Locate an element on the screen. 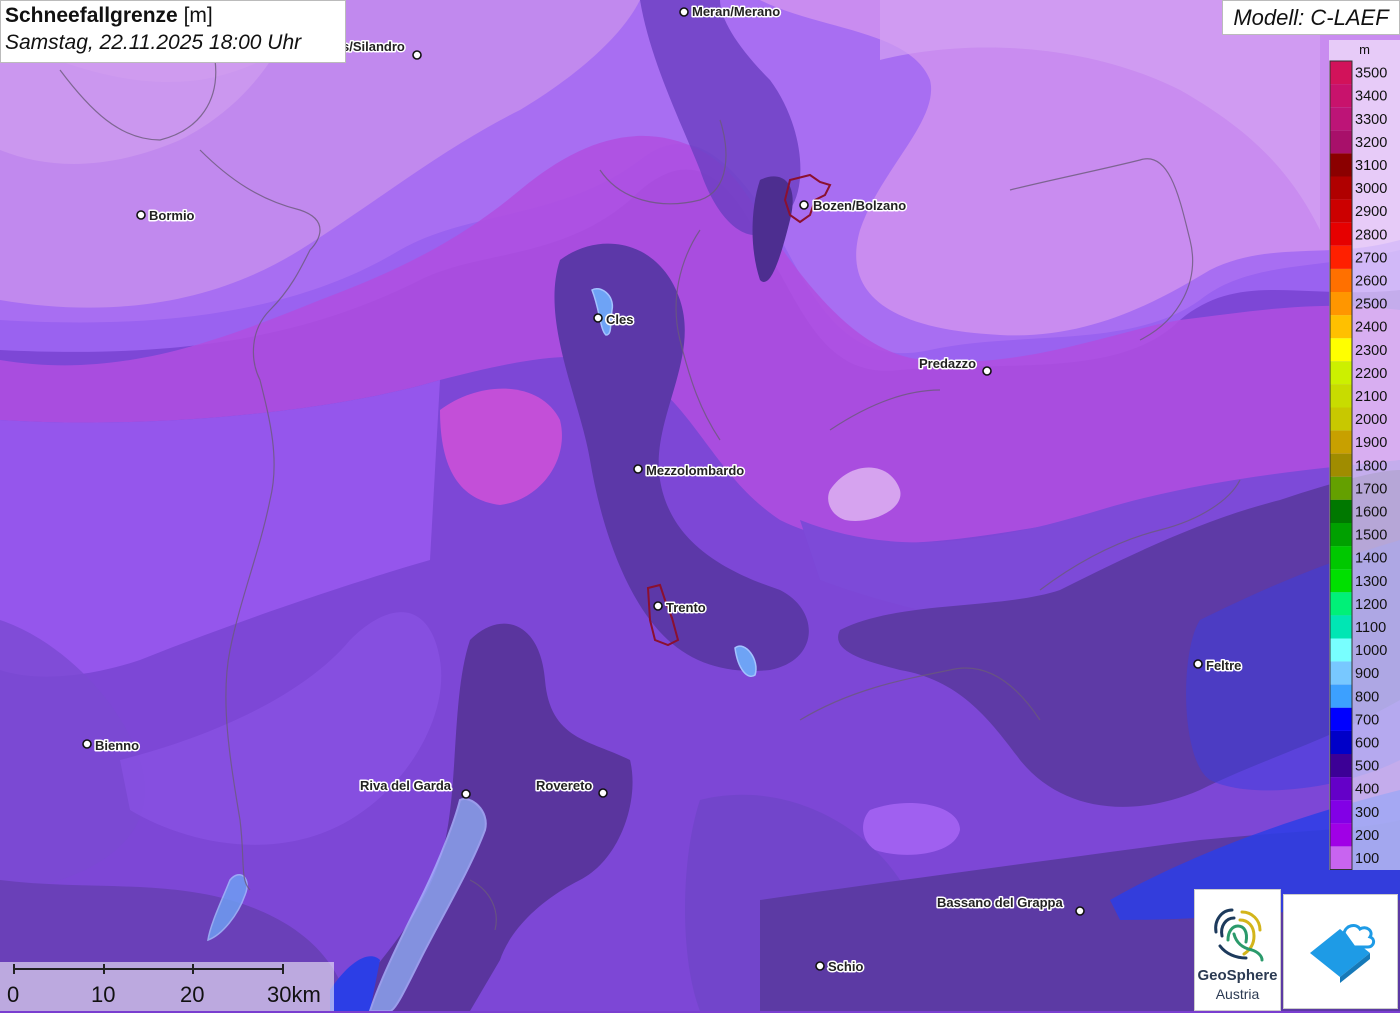 This screenshot has height=1013, width=1400. legend-label-2400: 2400 is located at coordinates (1371, 328).